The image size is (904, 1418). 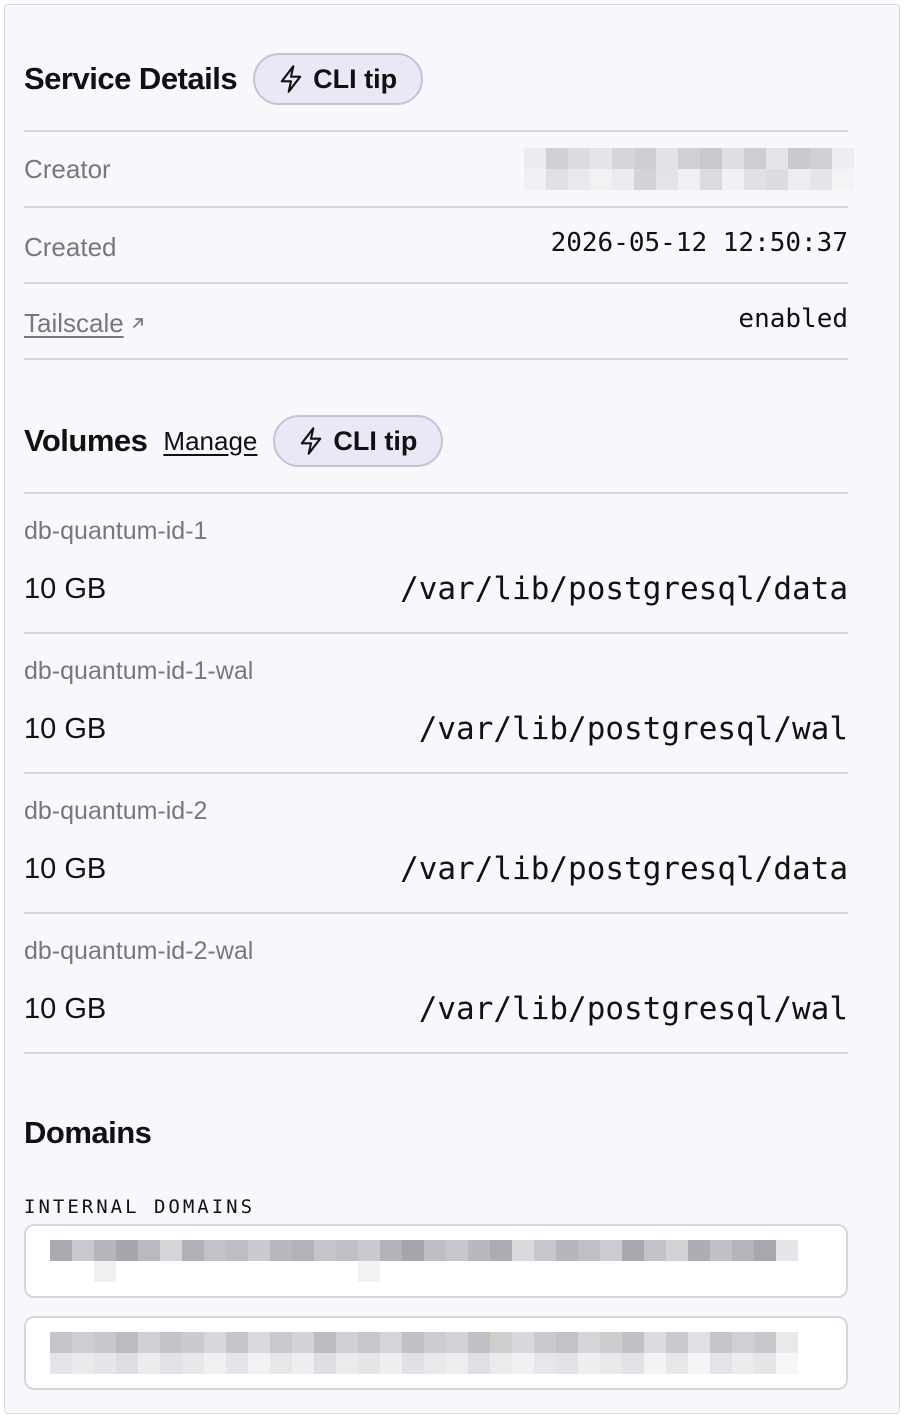 I want to click on tailscale-value: enabled, so click(x=793, y=319).